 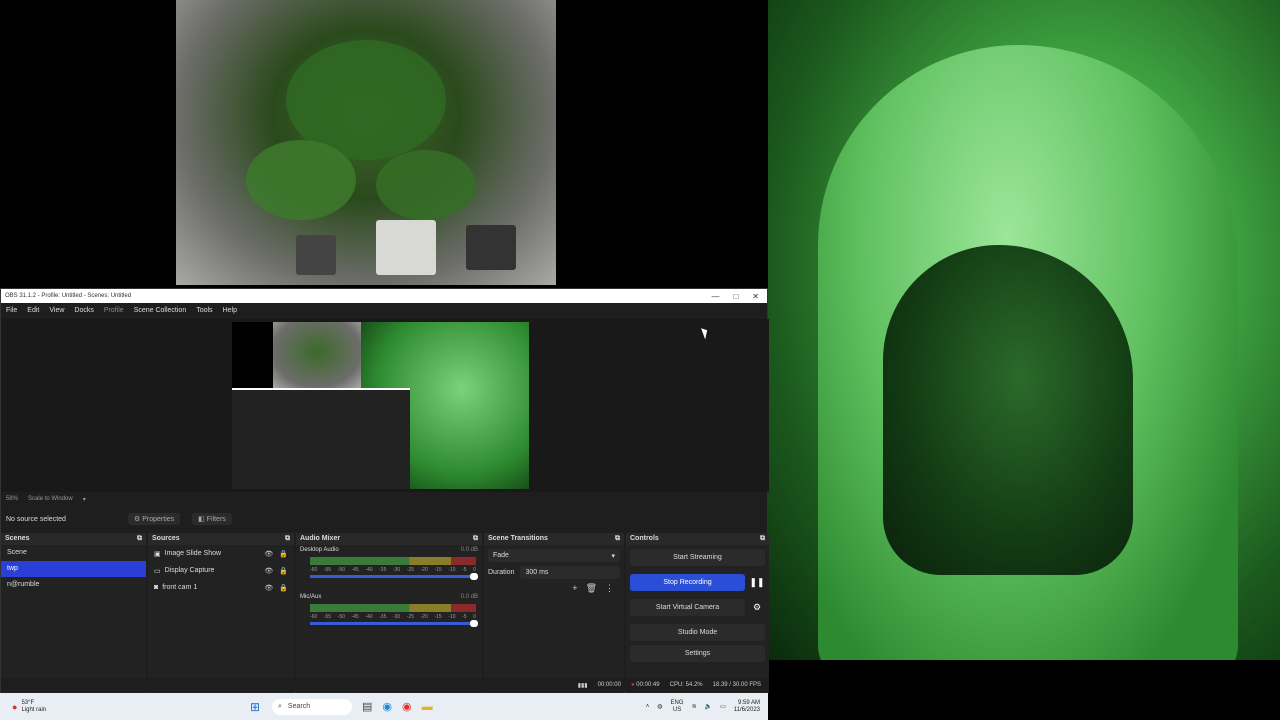 I want to click on scene-item: Scene, so click(x=73, y=553).